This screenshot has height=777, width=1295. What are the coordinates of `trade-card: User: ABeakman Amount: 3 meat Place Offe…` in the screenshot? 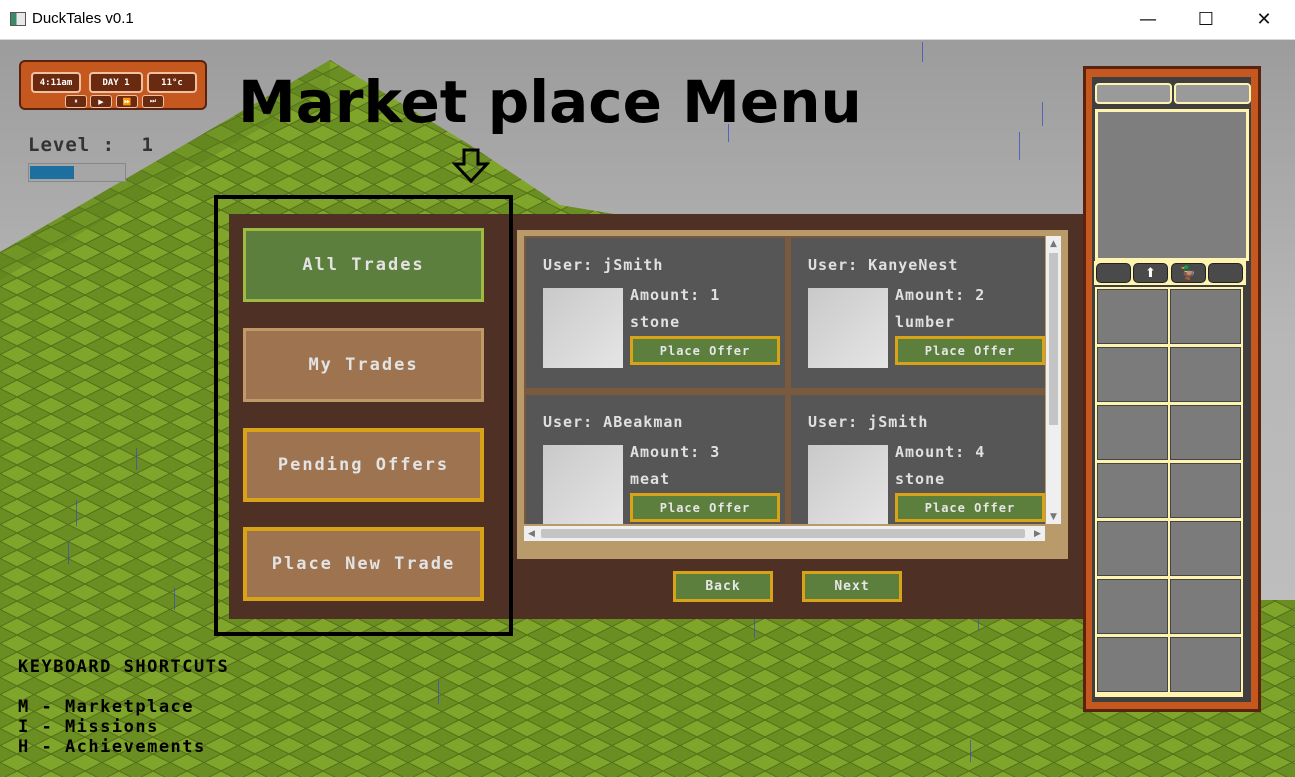 It's located at (655, 459).